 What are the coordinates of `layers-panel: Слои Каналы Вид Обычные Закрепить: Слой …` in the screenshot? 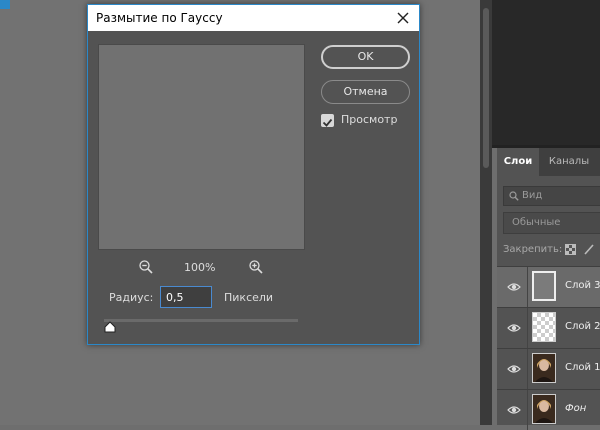 It's located at (548, 289).